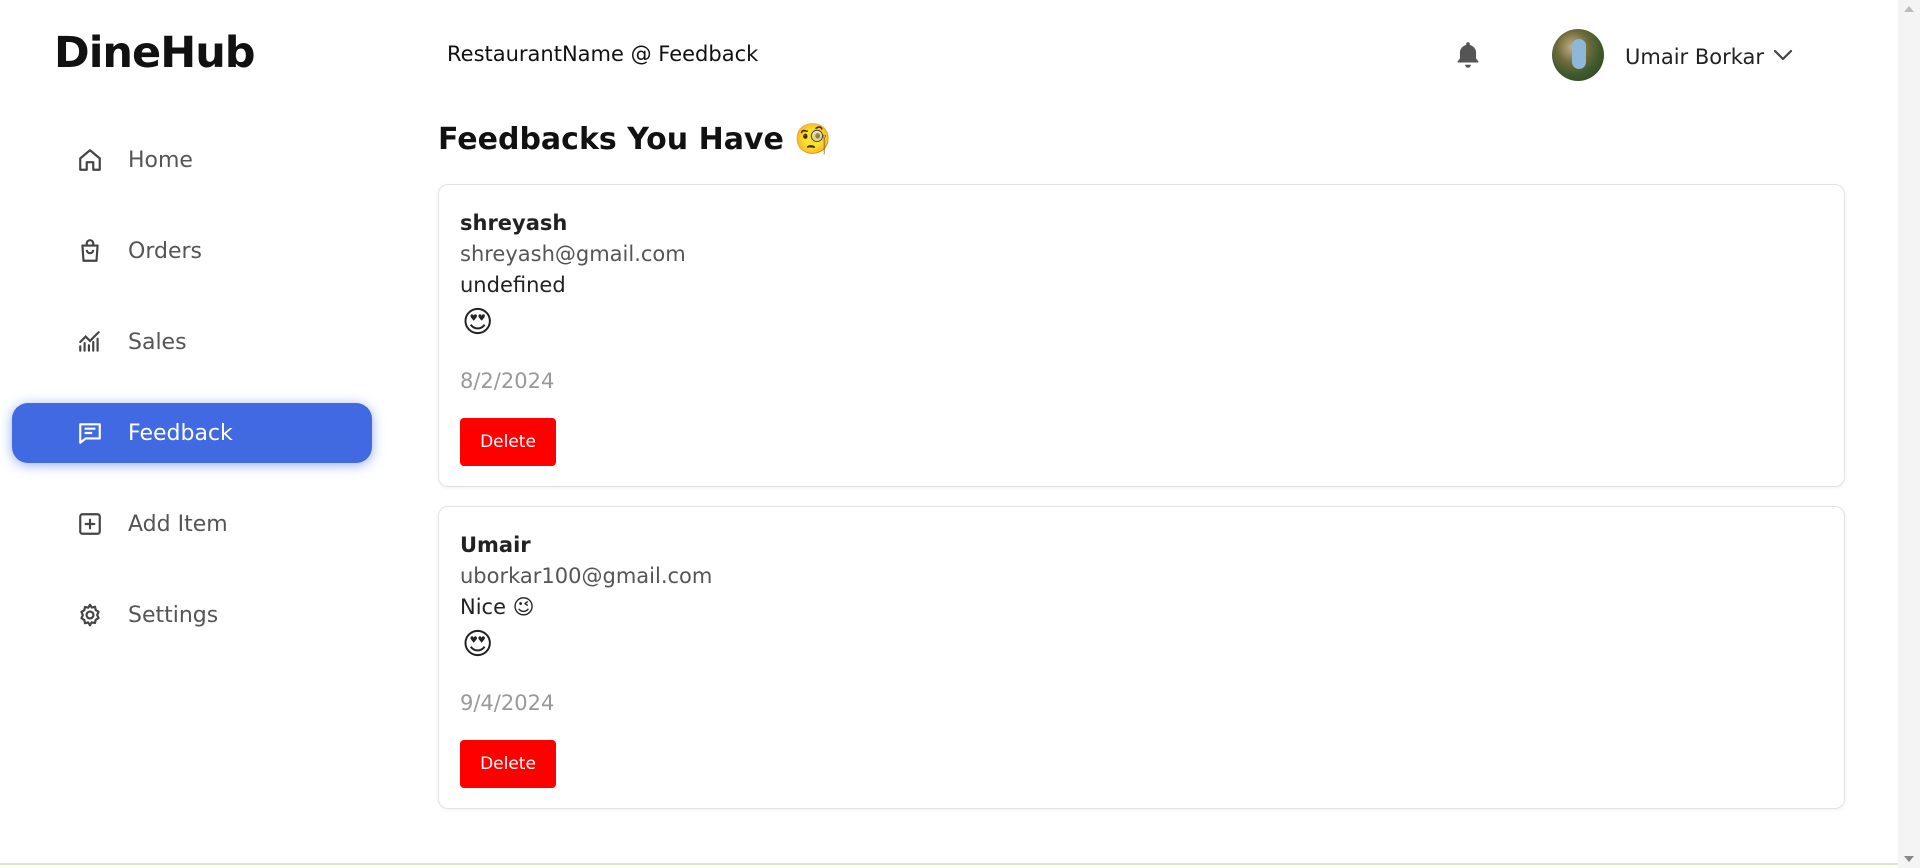  What do you see at coordinates (573, 254) in the screenshot?
I see `feedback-email: shreyash@gmail.com` at bounding box center [573, 254].